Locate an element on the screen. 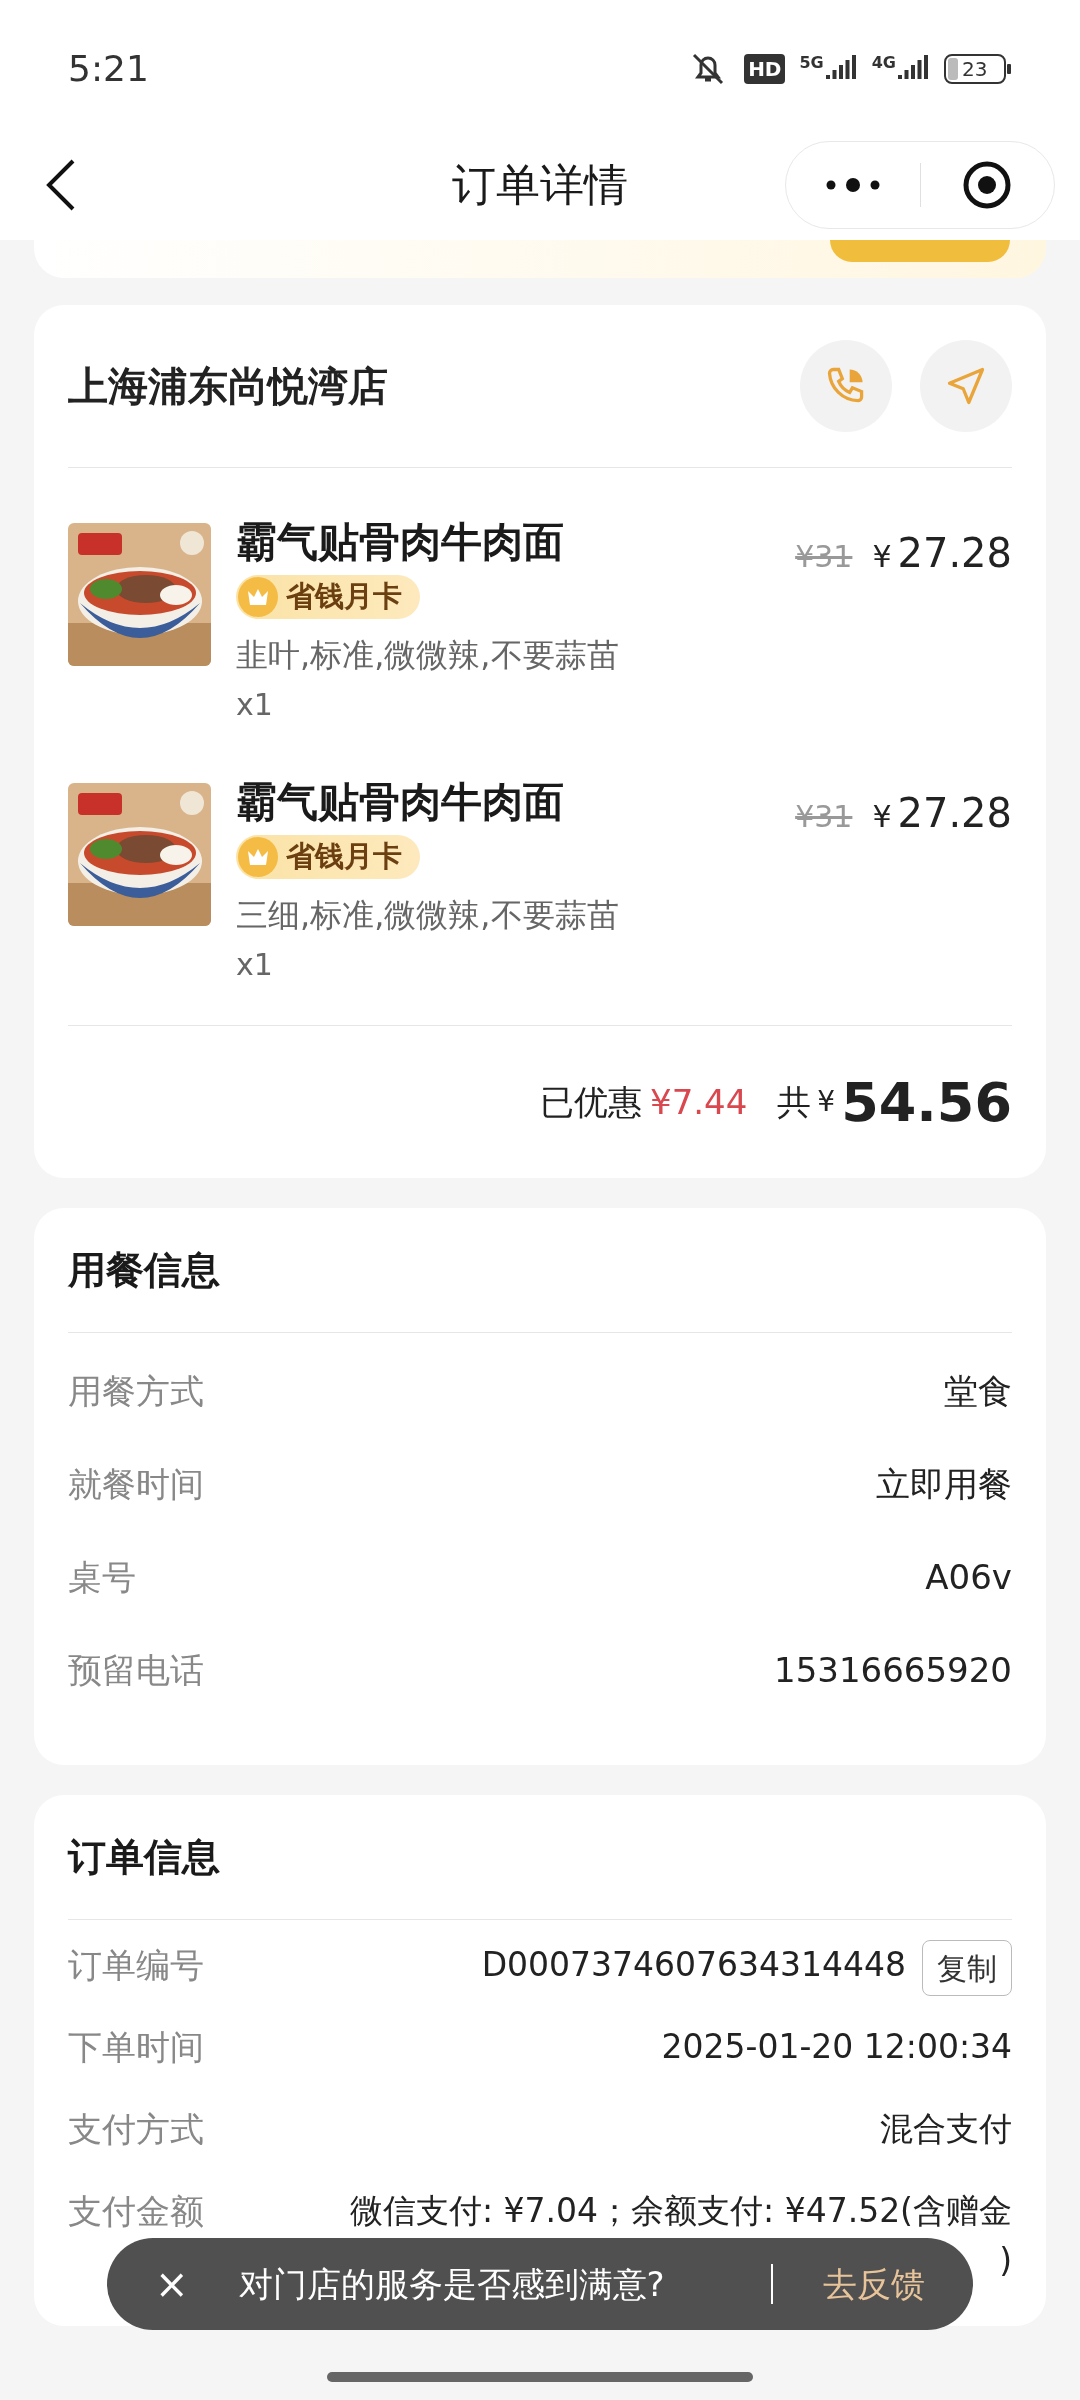 The height and width of the screenshot is (2400, 1080). copy-button: 复制 is located at coordinates (967, 1968).